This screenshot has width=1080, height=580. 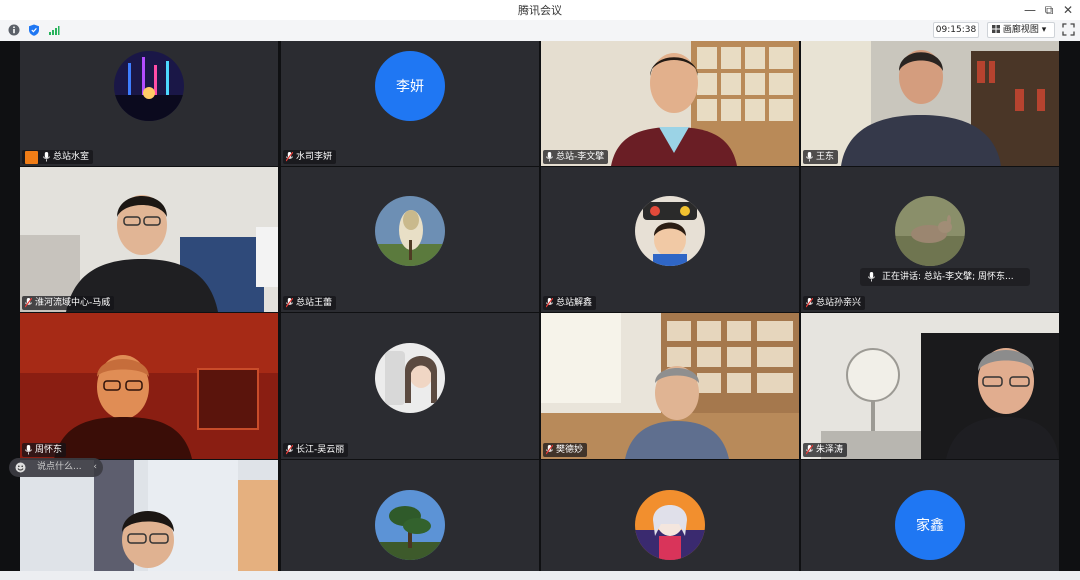 I want to click on chat-input: 说点什么... ‹, so click(x=56, y=467).